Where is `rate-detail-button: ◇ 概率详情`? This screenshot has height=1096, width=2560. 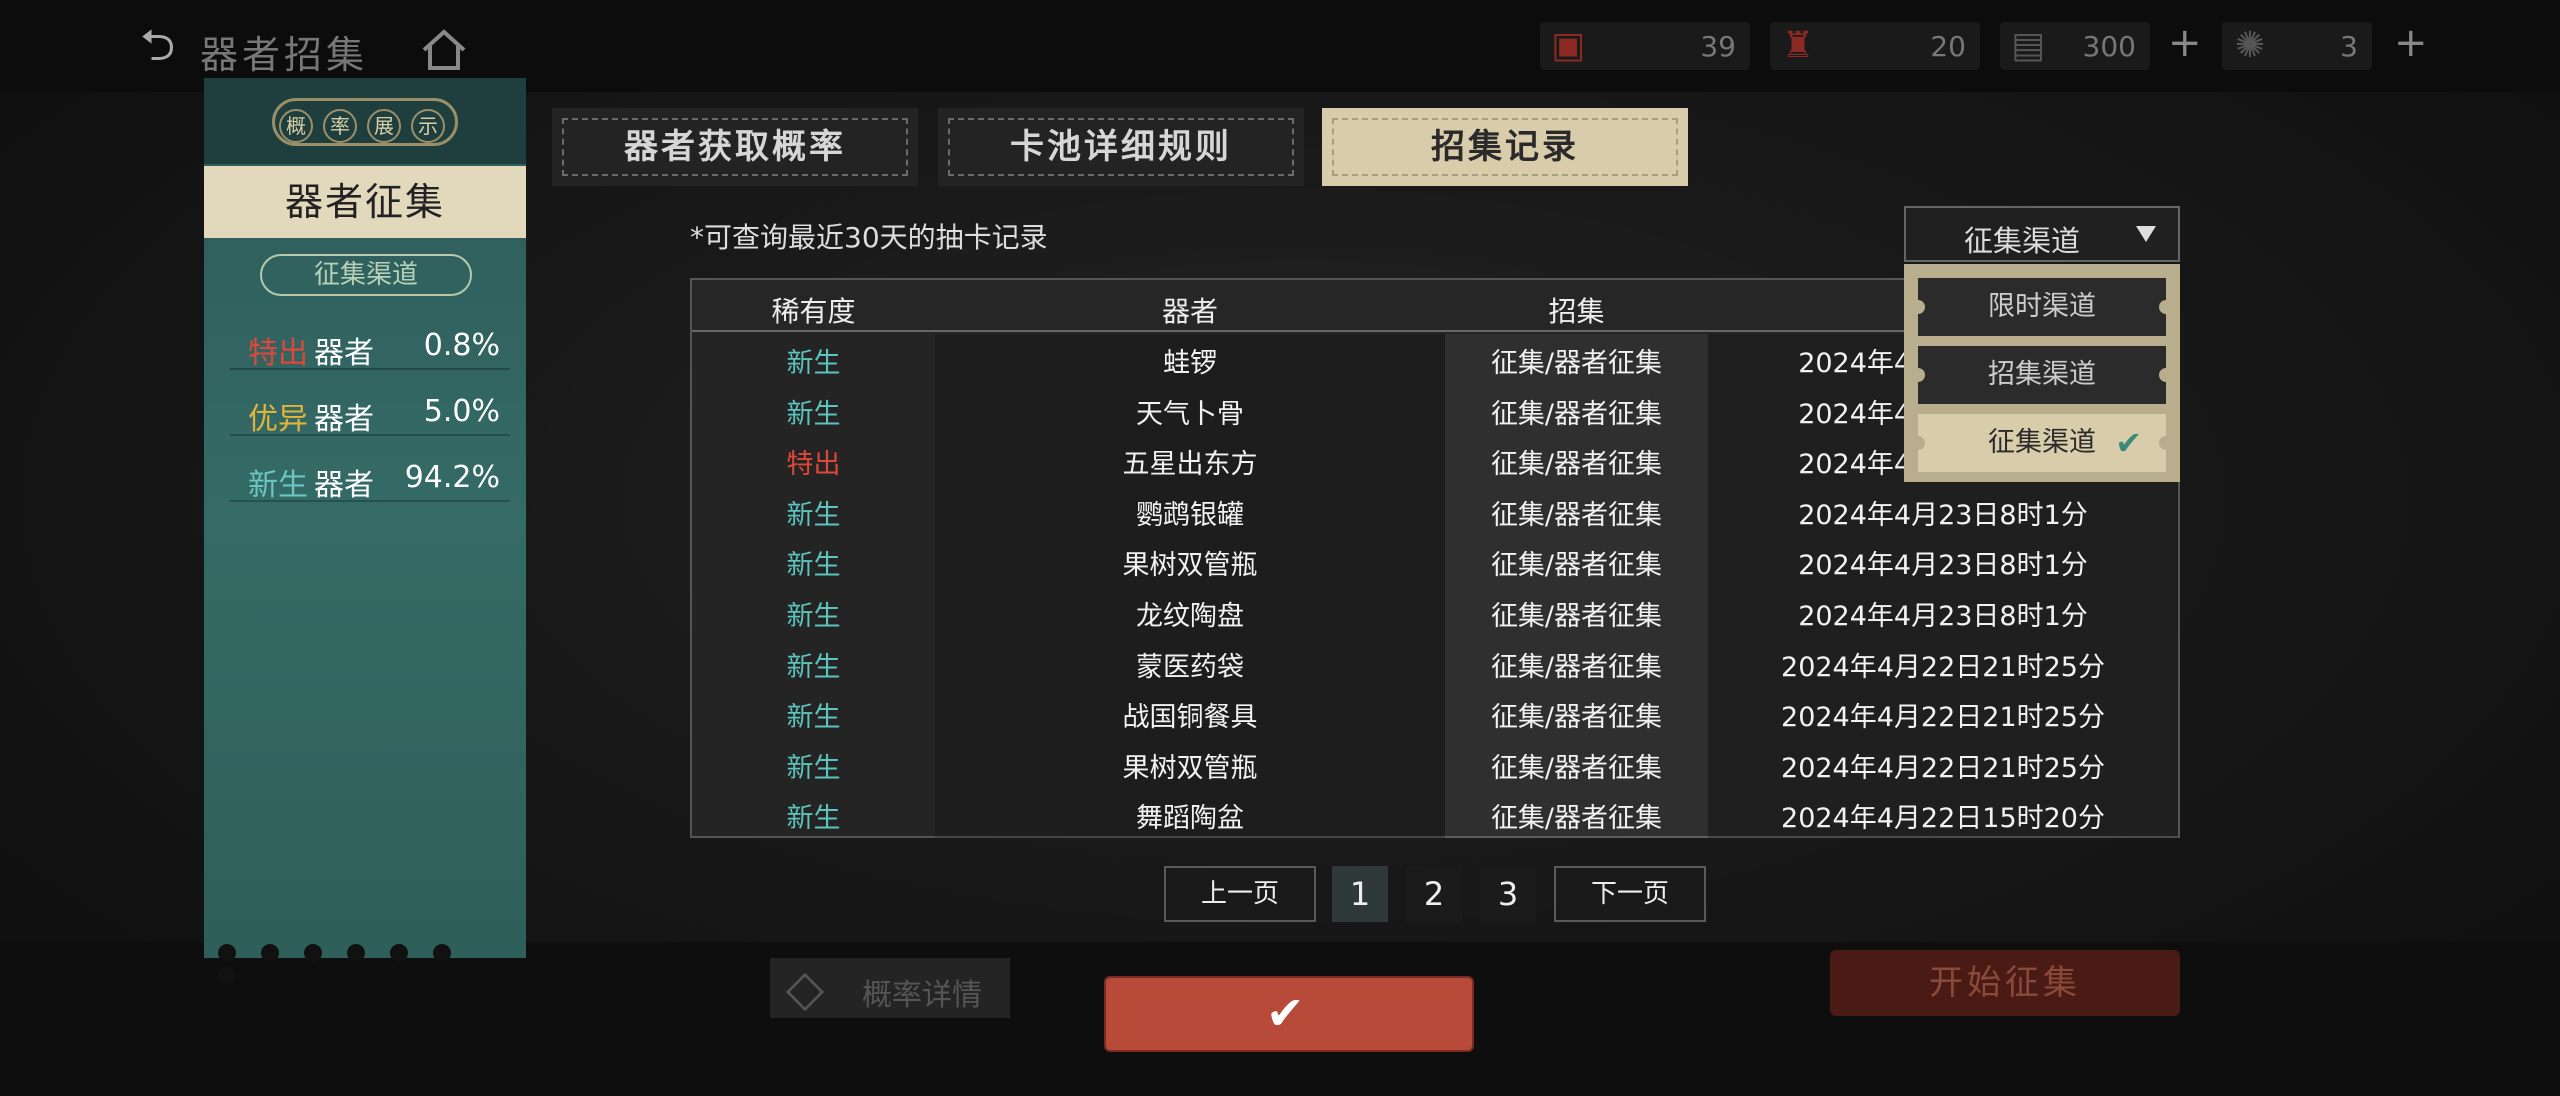
rate-detail-button: ◇ 概率详情 is located at coordinates (890, 988).